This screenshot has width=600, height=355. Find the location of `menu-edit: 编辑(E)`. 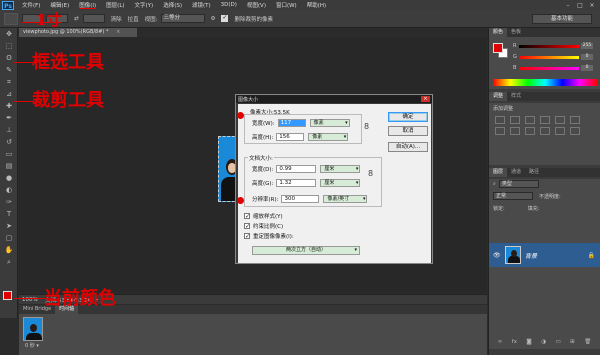

menu-edit: 编辑(E) is located at coordinates (59, 5).